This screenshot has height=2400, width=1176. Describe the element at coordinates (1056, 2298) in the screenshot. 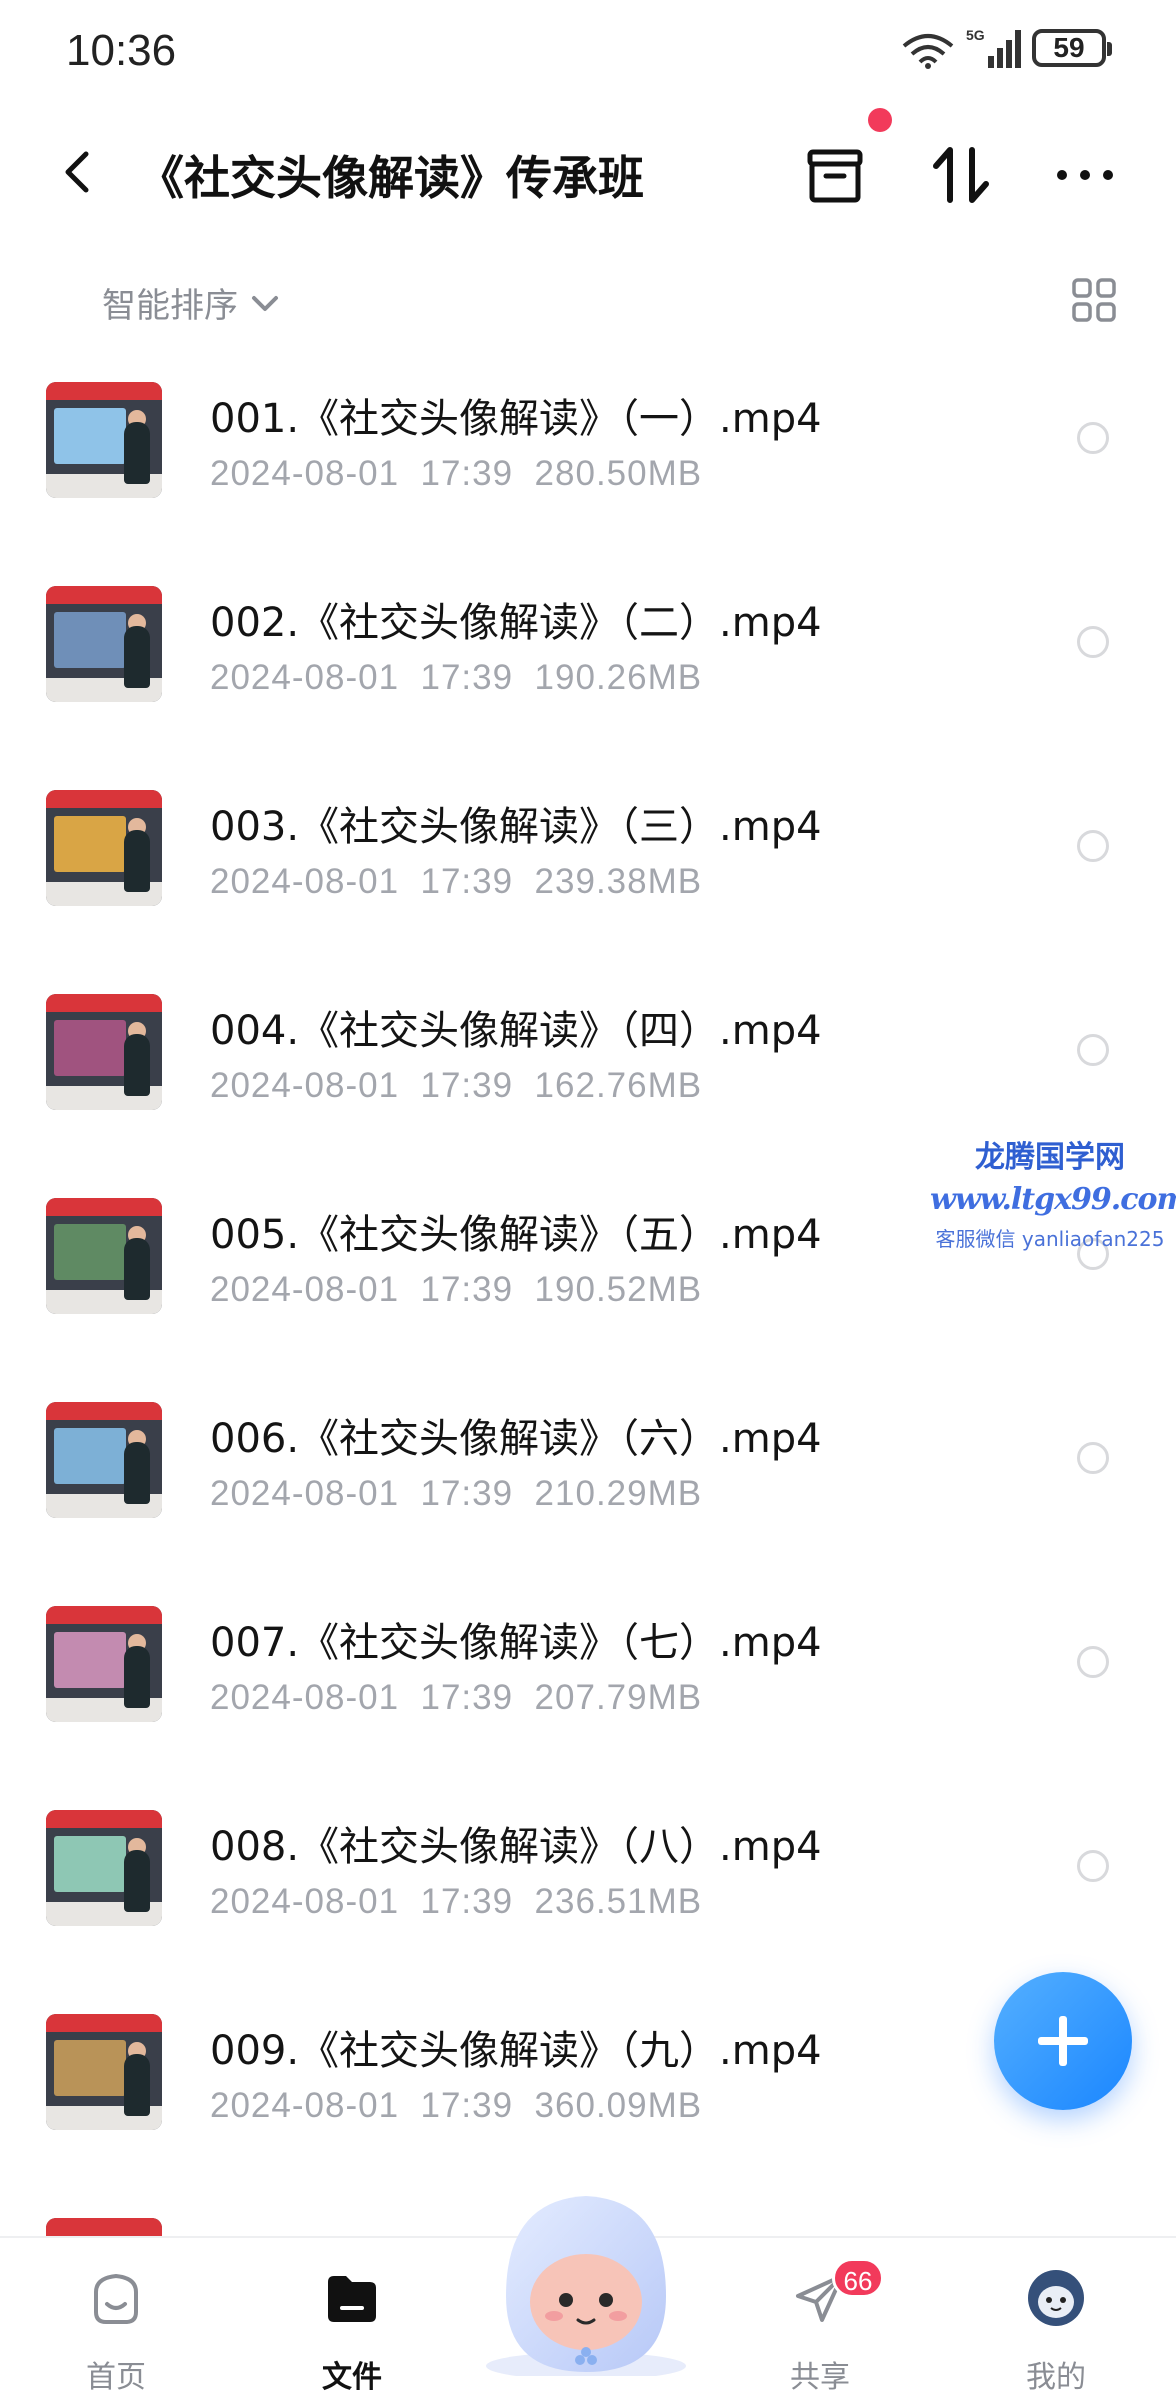

I see `avatar-icon` at that location.